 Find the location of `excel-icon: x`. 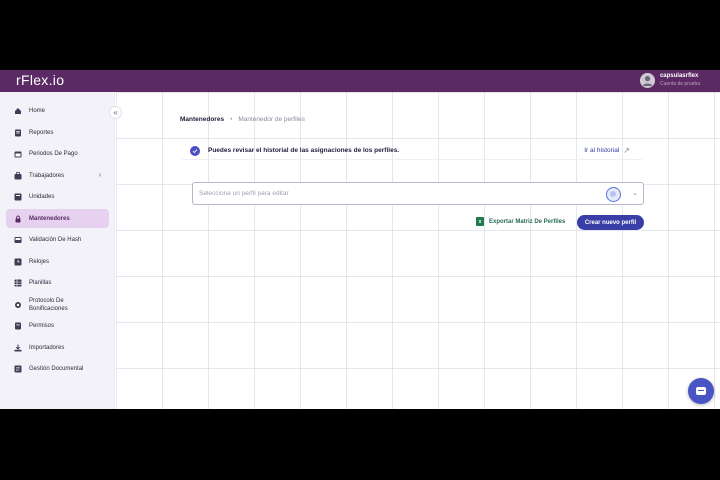

excel-icon: x is located at coordinates (480, 221).